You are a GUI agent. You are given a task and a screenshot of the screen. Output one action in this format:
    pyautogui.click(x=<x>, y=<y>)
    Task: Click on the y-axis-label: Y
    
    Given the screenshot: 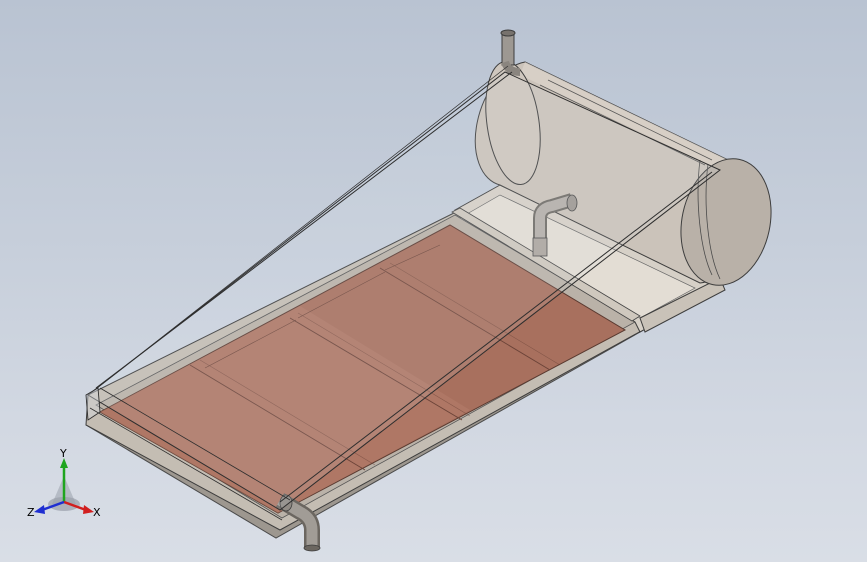 What is the action you would take?
    pyautogui.click(x=63, y=454)
    